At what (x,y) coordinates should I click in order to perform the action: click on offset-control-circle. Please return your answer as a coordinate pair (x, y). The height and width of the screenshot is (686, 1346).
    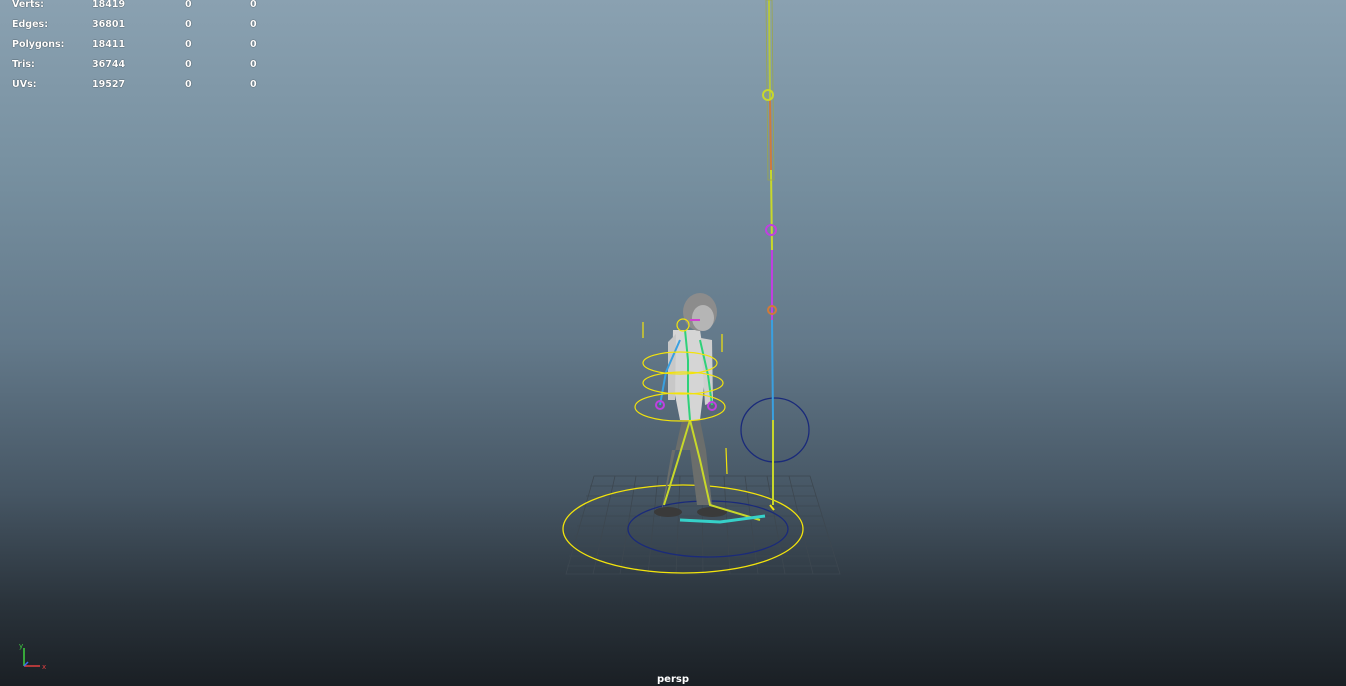
    Looking at the image, I should click on (775, 430).